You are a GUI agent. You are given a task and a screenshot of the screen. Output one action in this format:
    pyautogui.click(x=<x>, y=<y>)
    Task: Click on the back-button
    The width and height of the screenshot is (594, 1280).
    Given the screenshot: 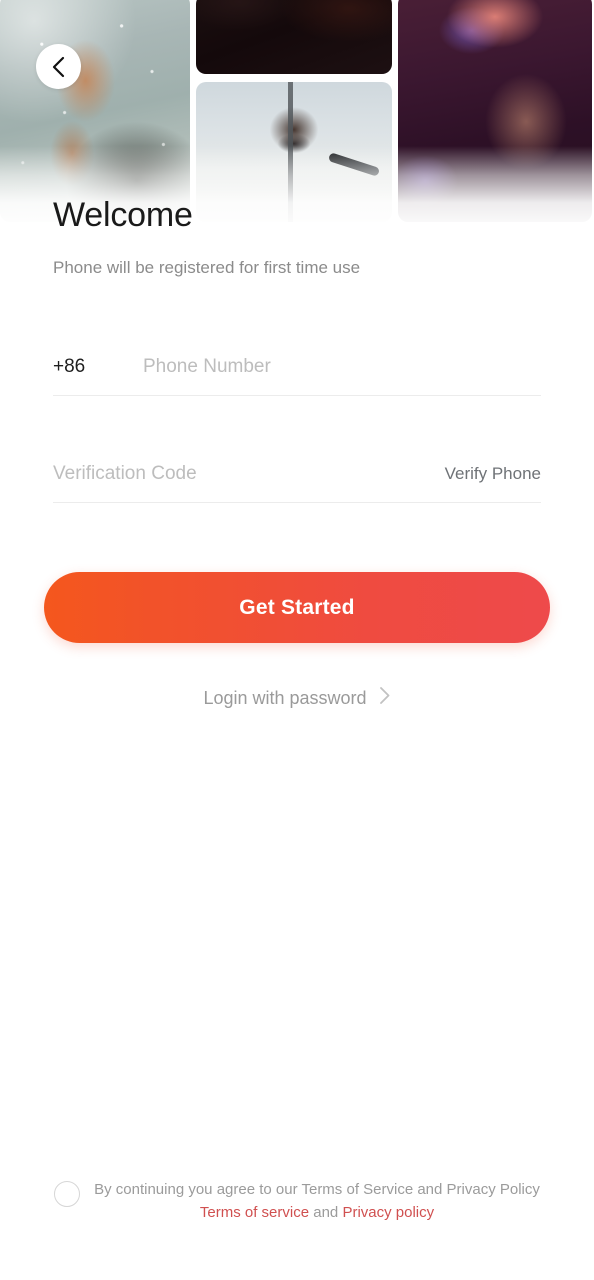 What is the action you would take?
    pyautogui.click(x=58, y=66)
    